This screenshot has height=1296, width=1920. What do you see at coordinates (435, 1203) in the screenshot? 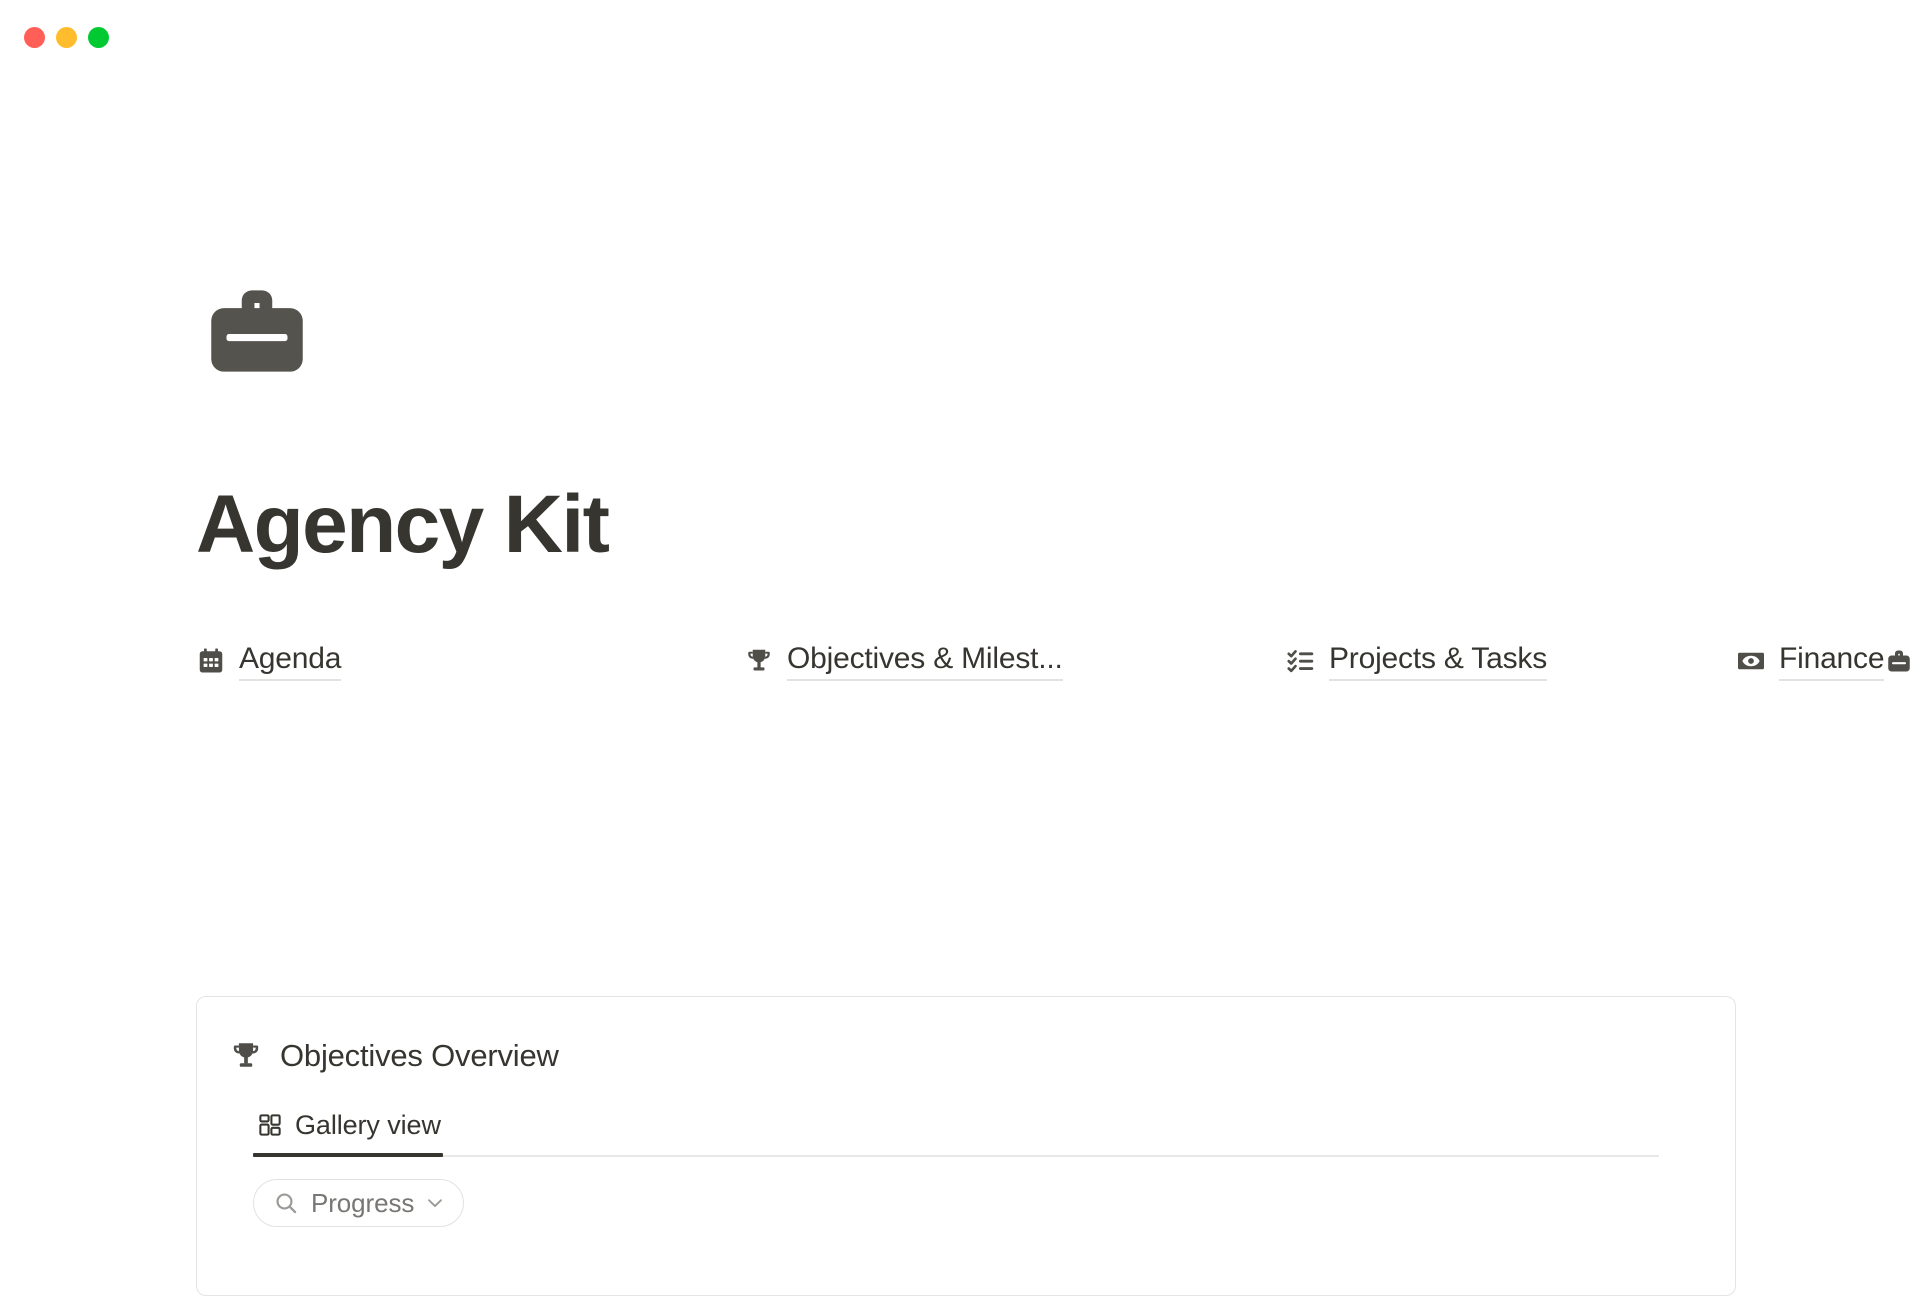
I see `chevron-down-icon` at bounding box center [435, 1203].